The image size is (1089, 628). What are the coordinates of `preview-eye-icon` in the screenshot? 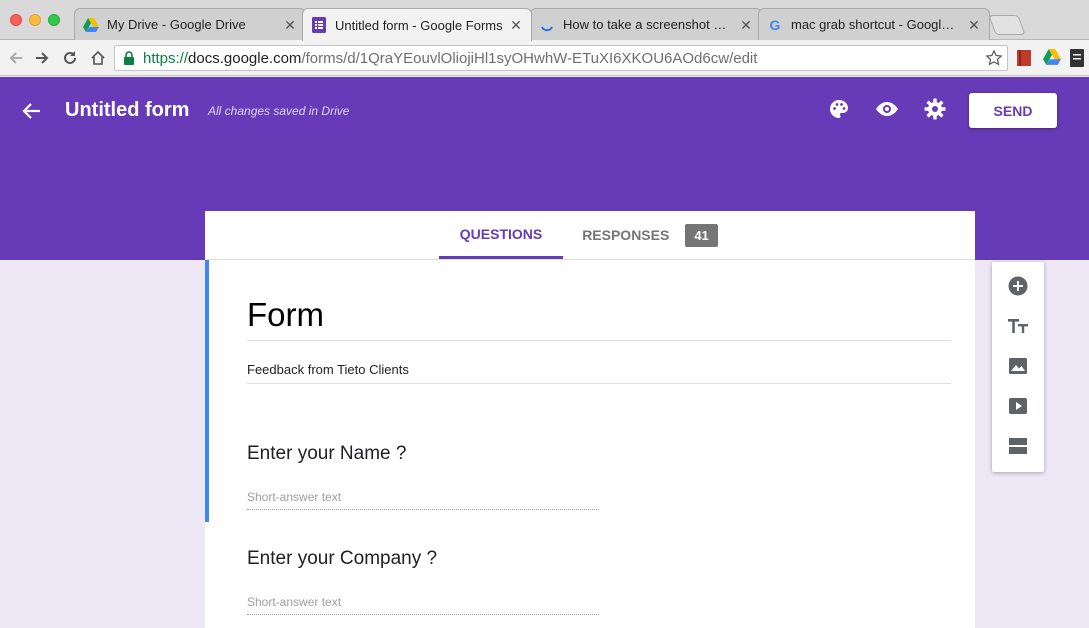 It's located at (887, 109).